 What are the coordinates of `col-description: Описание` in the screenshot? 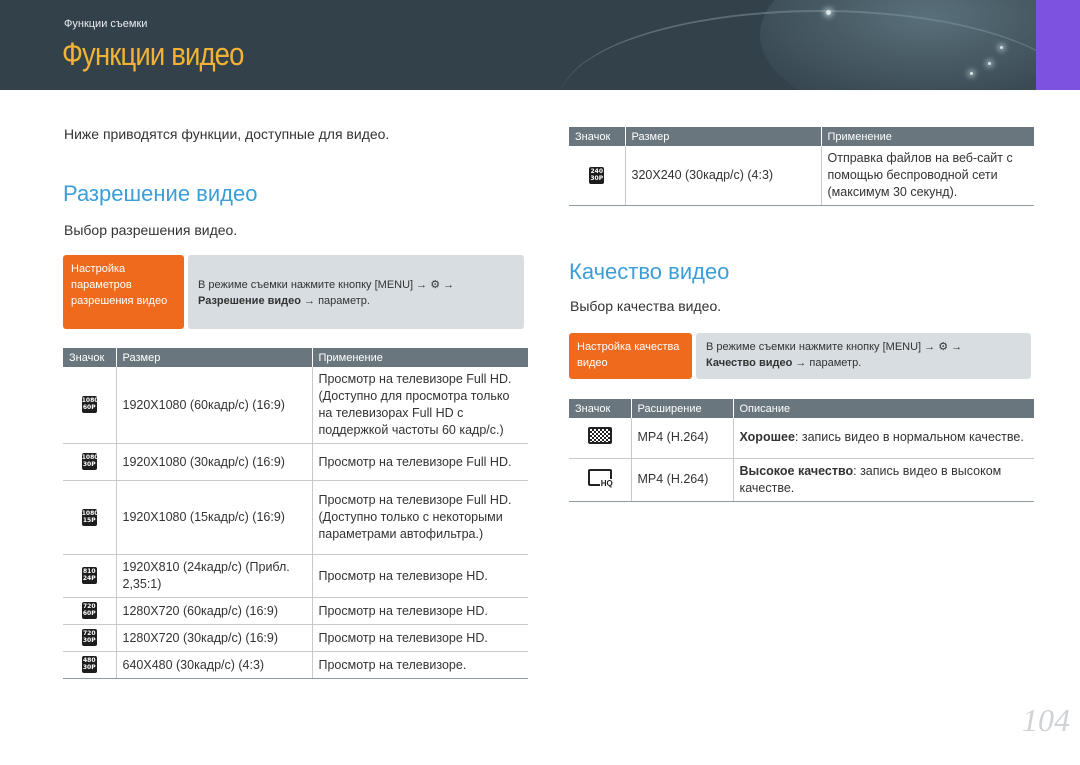 It's located at (883, 408).